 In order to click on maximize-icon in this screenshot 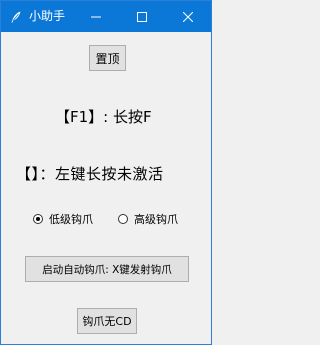, I will do `click(142, 16)`.